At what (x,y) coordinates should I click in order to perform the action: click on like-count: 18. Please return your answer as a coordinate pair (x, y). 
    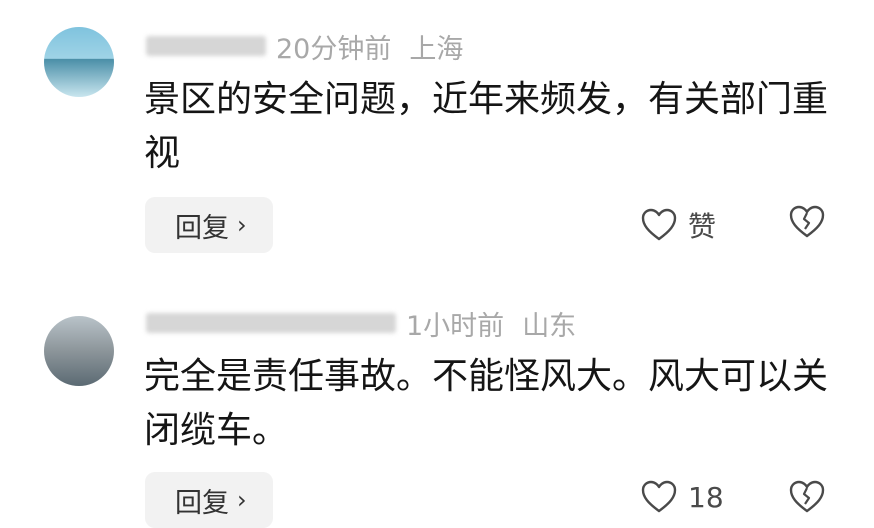
    Looking at the image, I should click on (706, 497).